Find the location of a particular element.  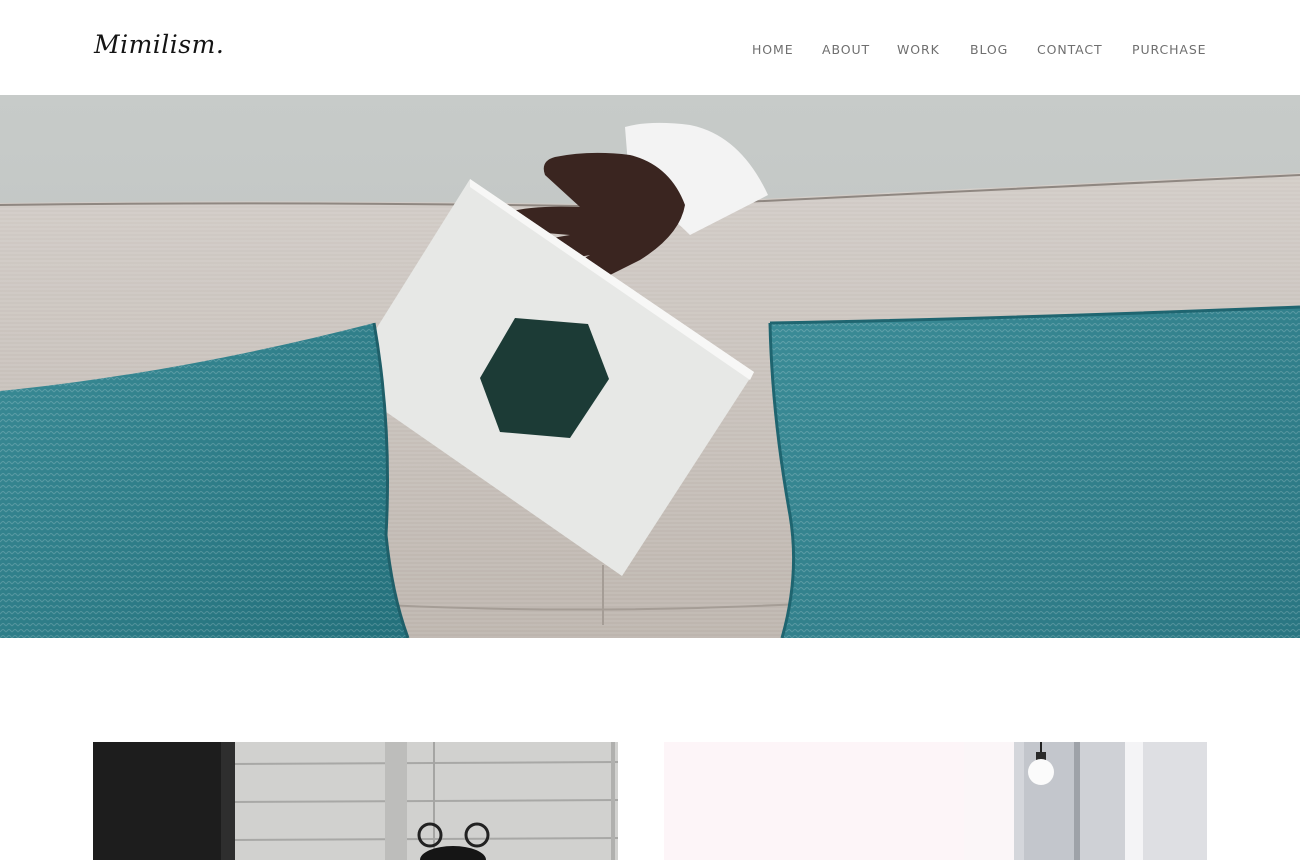

nav-item-purchase: PURCHASE is located at coordinates (1169, 49).